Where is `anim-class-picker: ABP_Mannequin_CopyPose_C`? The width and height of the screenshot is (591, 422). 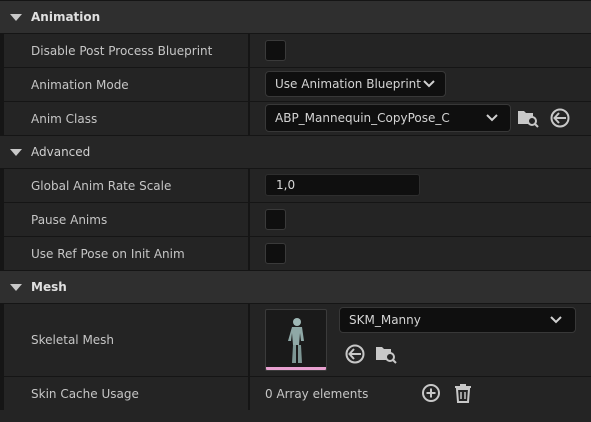
anim-class-picker: ABP_Mannequin_CopyPose_C is located at coordinates (388, 118).